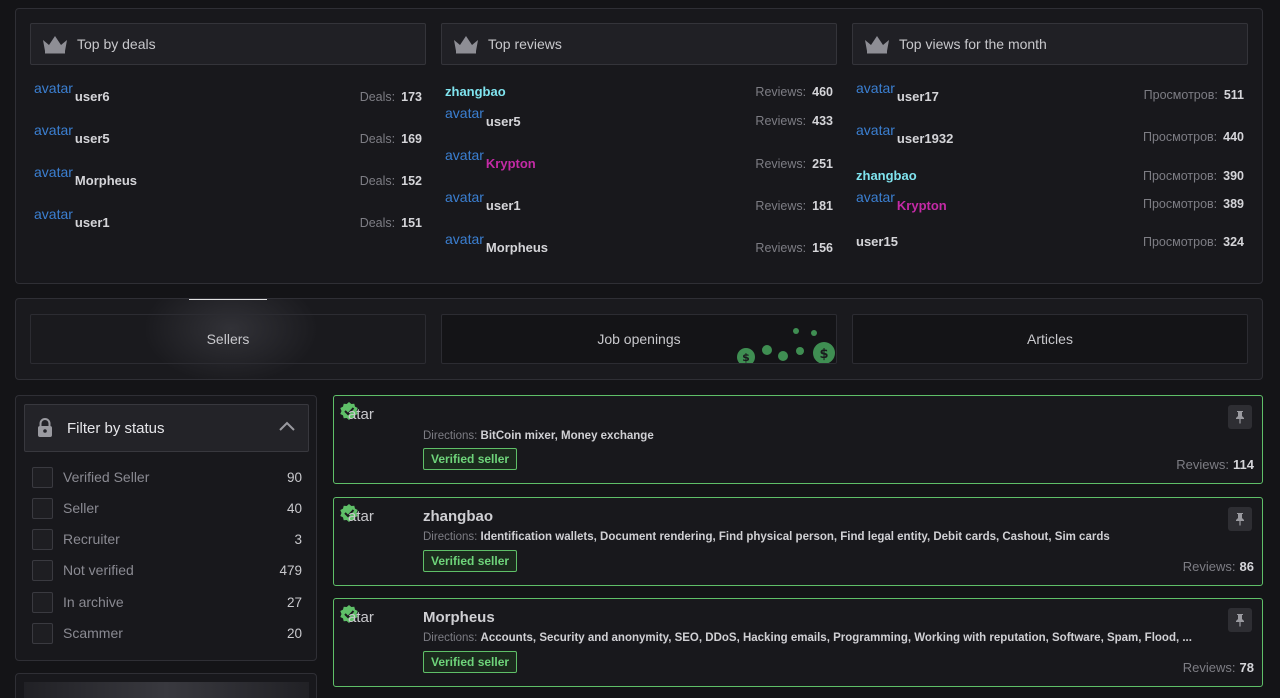 The width and height of the screenshot is (1280, 698). Describe the element at coordinates (228, 299) in the screenshot. I see `active-tab-indicator` at that location.